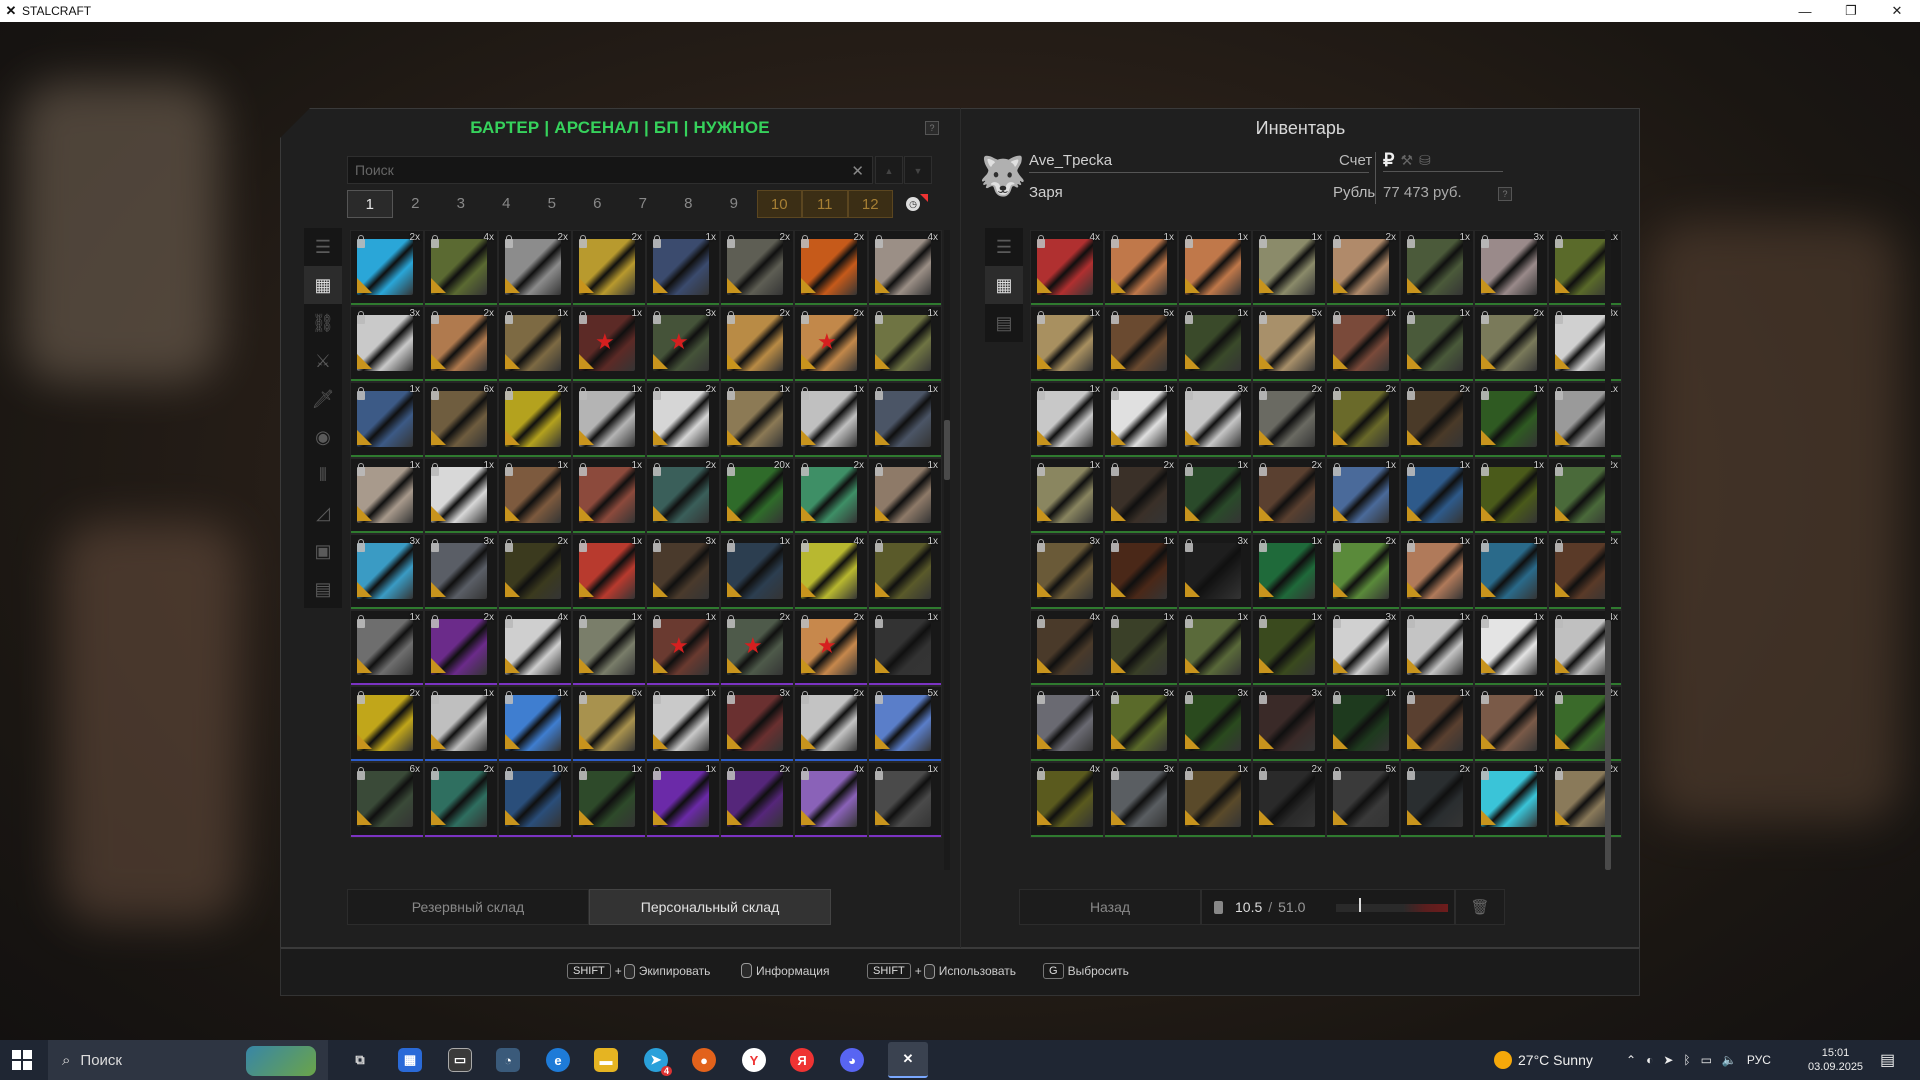 The height and width of the screenshot is (1080, 1920). I want to click on weather-widget: 27°C Sunny, so click(1543, 1060).